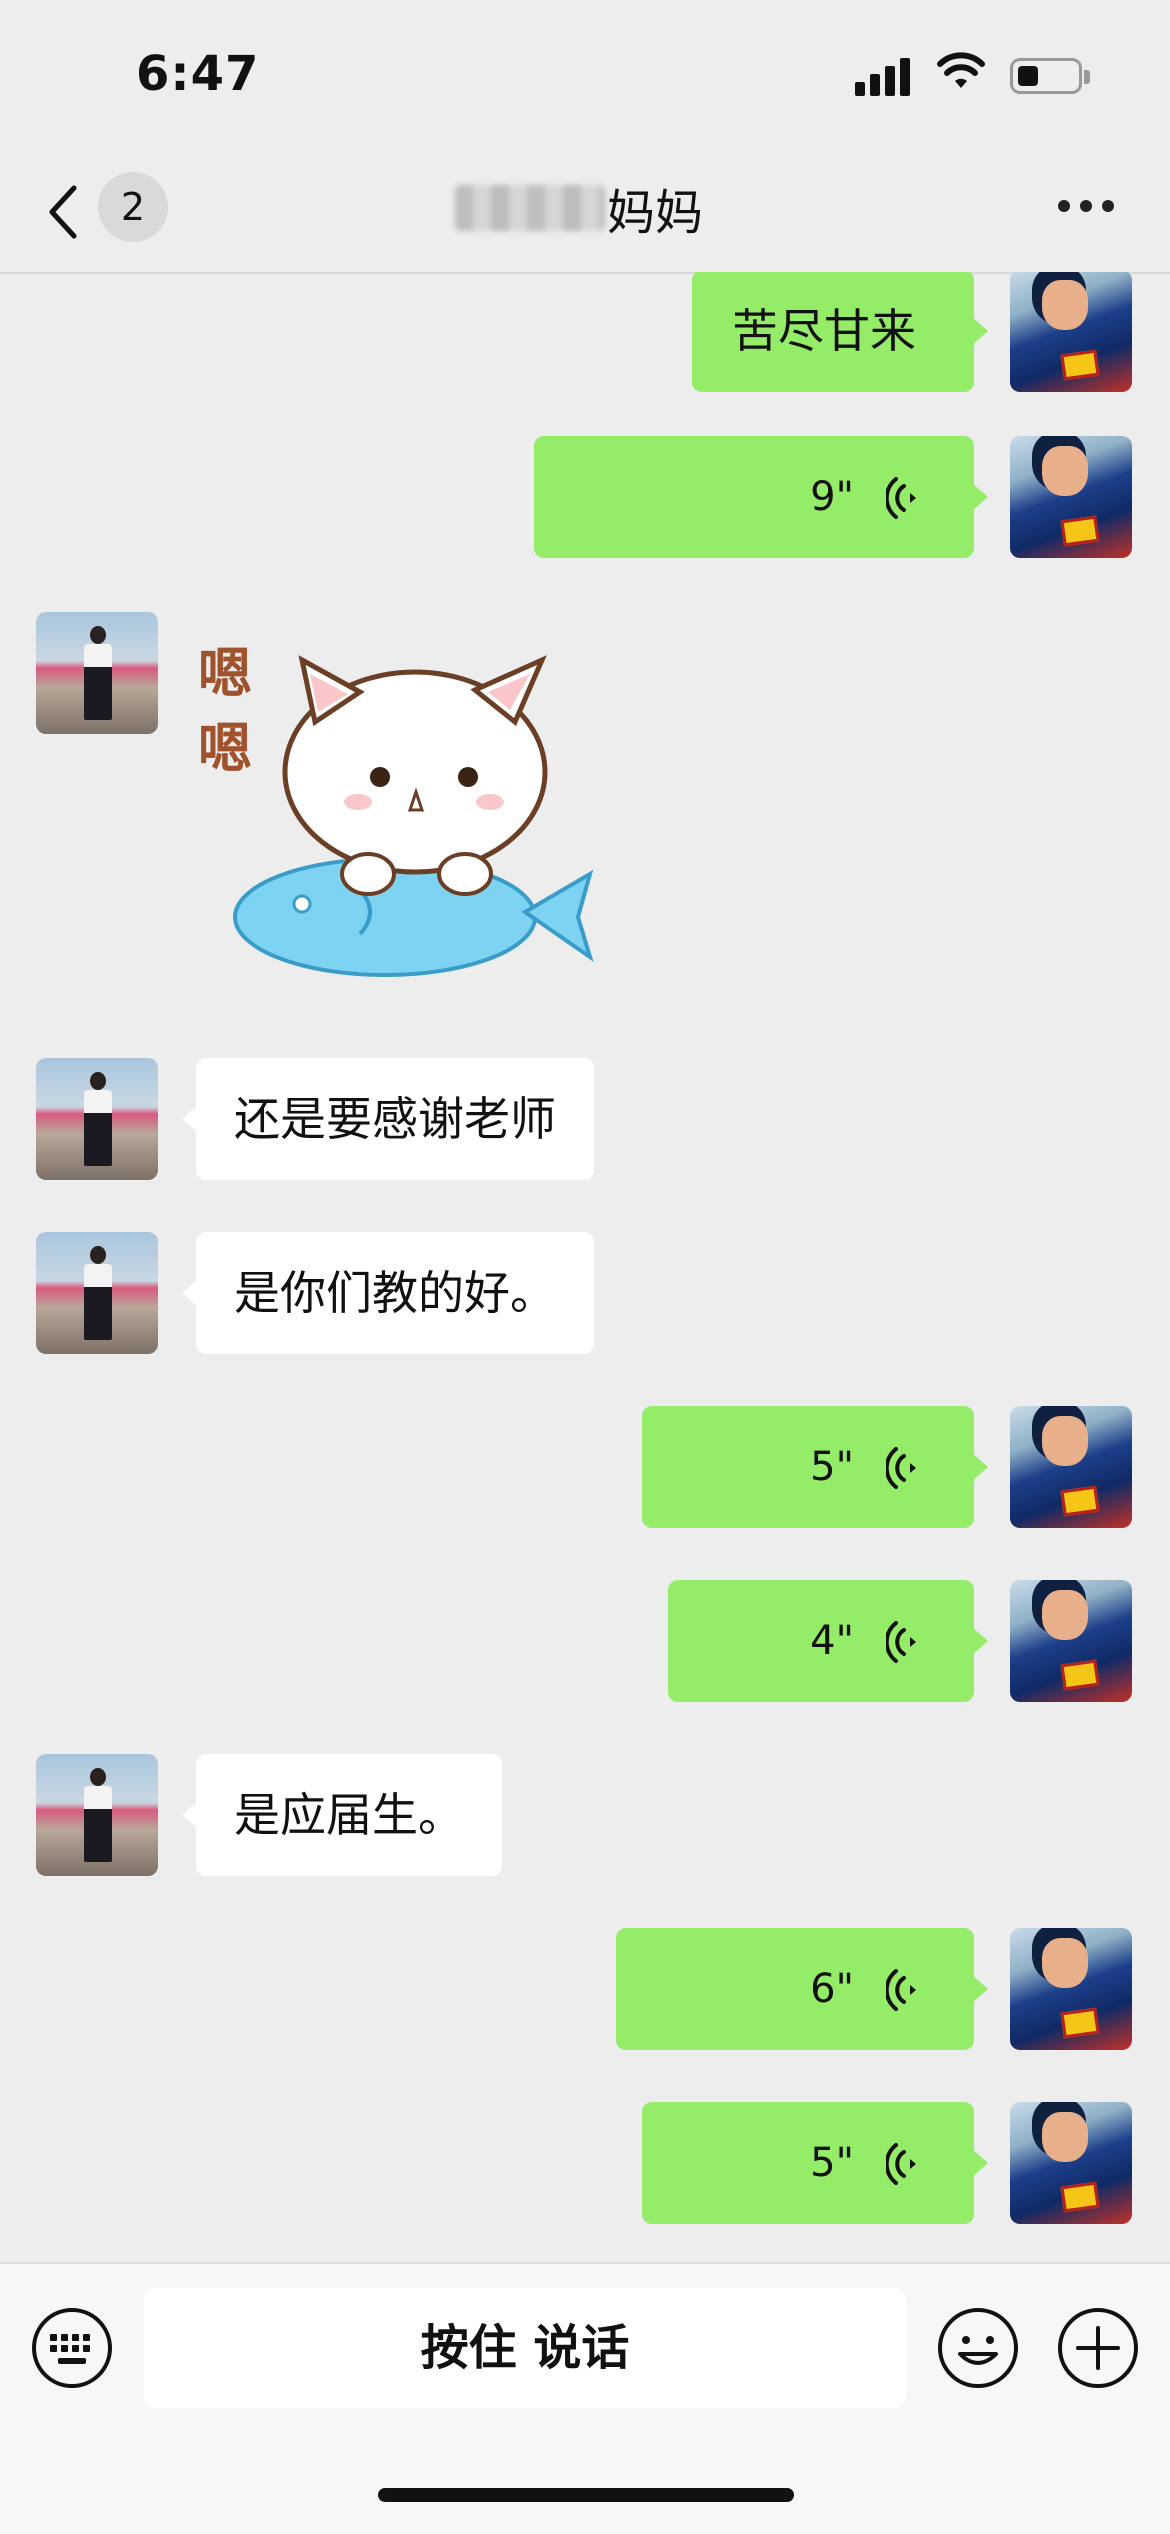 The width and height of the screenshot is (1170, 2534). Describe the element at coordinates (586, 2495) in the screenshot. I see `home-indicator` at that location.